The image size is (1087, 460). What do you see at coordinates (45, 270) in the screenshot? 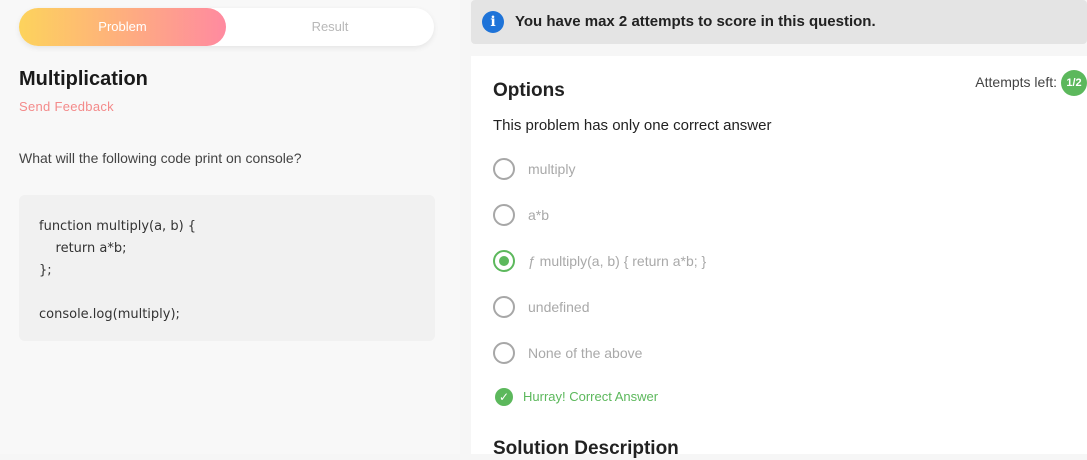
I see `code-line: };` at bounding box center [45, 270].